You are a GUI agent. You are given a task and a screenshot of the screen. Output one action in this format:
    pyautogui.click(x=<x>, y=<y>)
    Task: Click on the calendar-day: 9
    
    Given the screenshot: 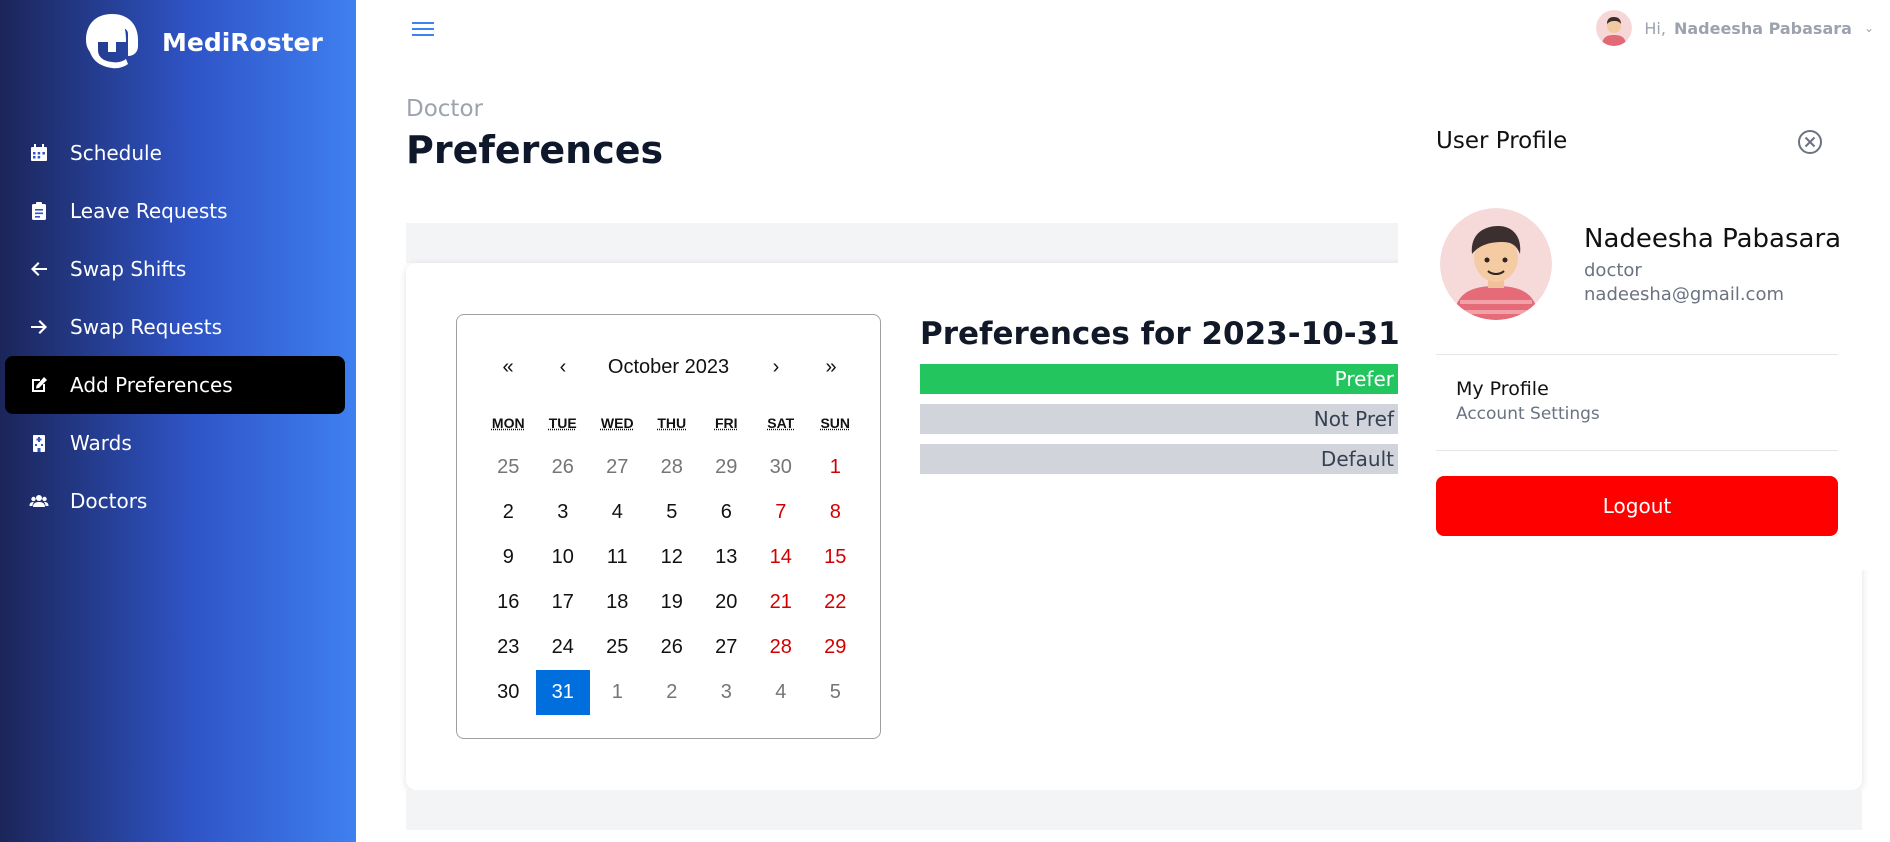 What is the action you would take?
    pyautogui.click(x=508, y=557)
    